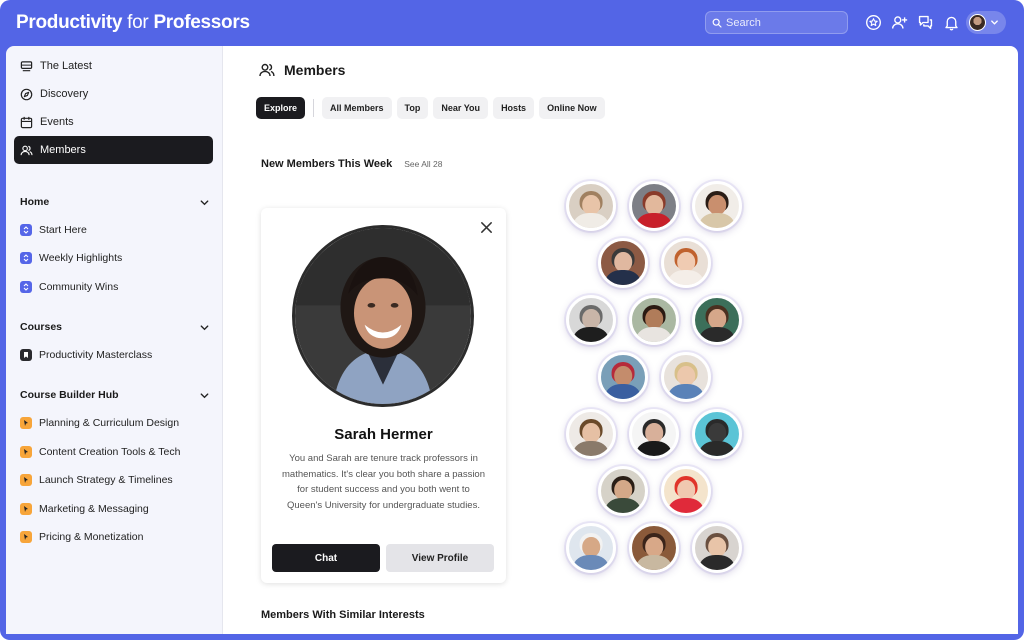  I want to click on sidebar-item-label: Weekly Highlights, so click(81, 258).